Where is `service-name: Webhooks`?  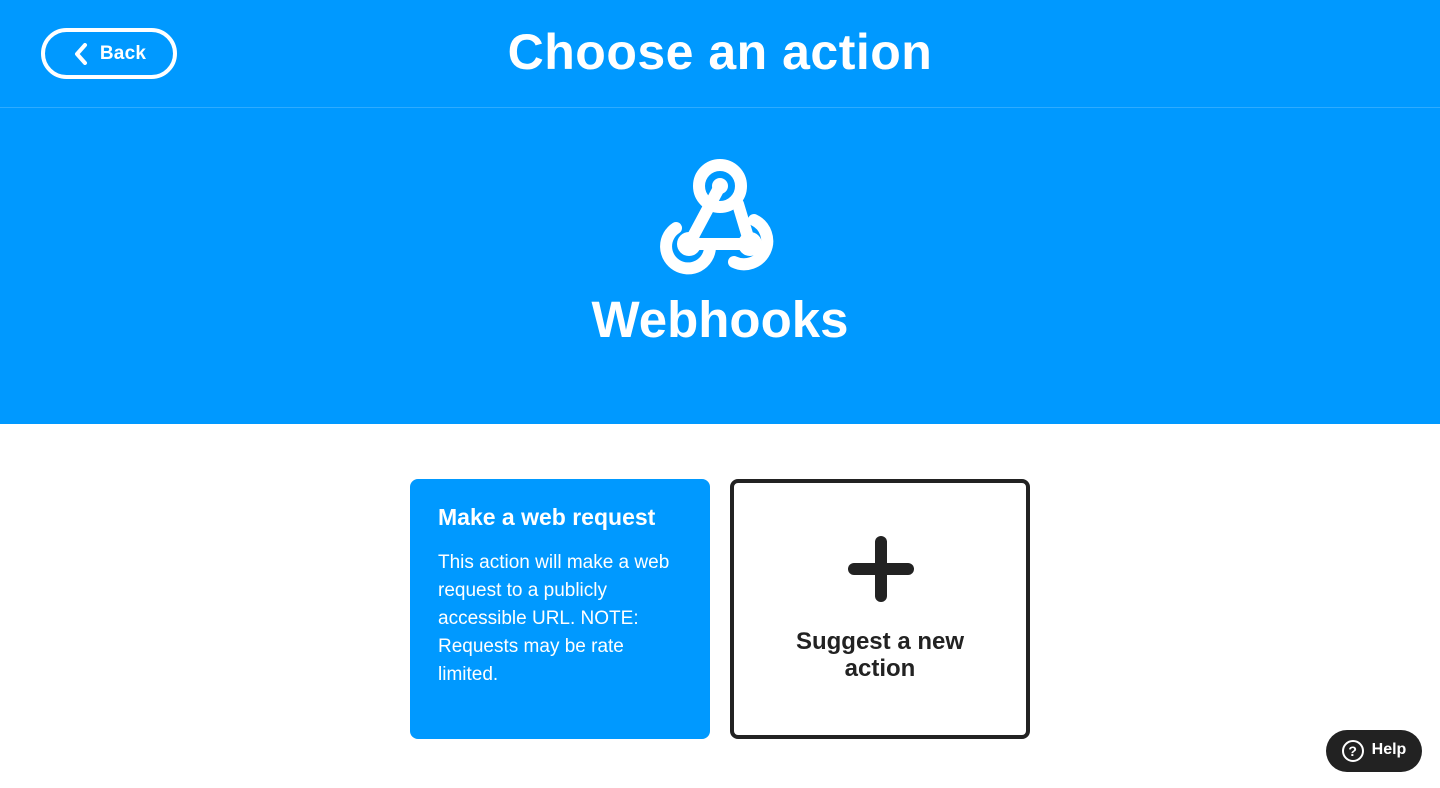
service-name: Webhooks is located at coordinates (720, 319).